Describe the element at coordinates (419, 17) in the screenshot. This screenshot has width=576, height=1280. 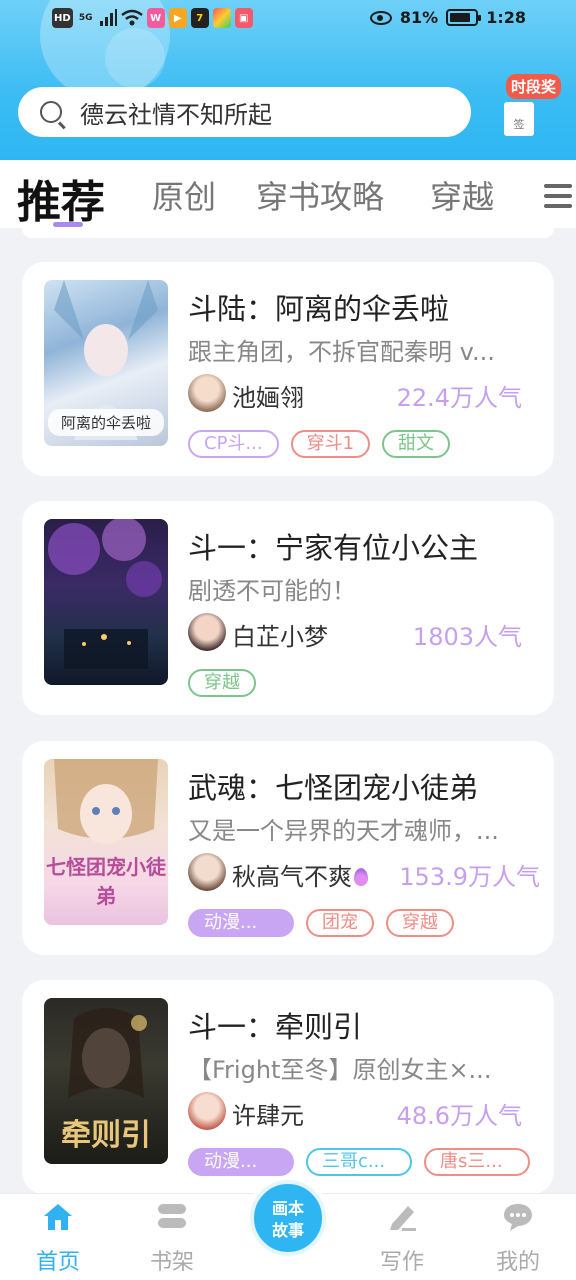
I see `battery-percent: 81%` at that location.